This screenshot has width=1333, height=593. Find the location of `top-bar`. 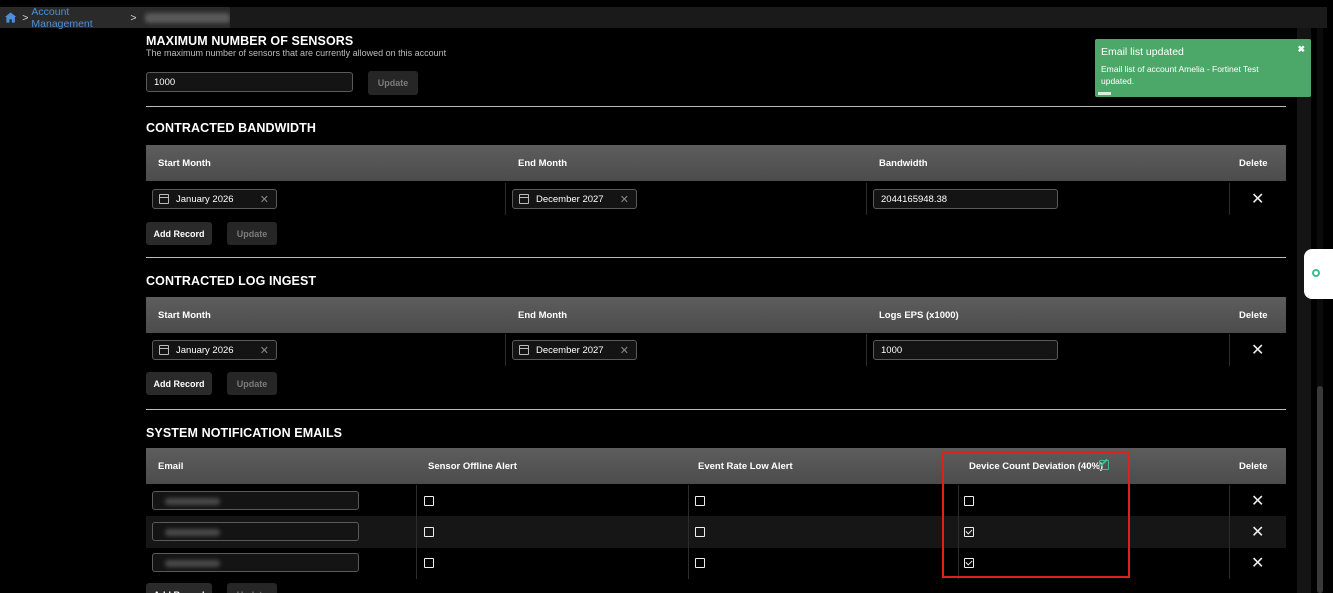

top-bar is located at coordinates (778, 17).